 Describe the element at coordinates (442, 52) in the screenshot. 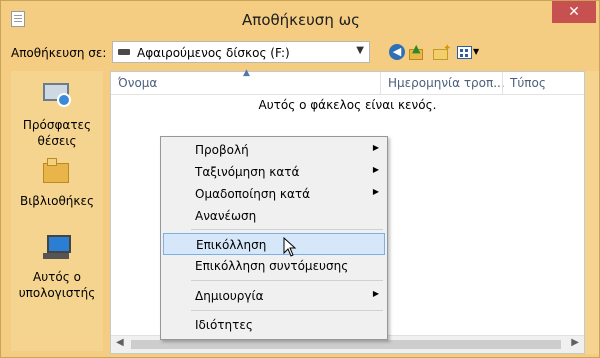

I see `new-folder-button: ✦` at that location.